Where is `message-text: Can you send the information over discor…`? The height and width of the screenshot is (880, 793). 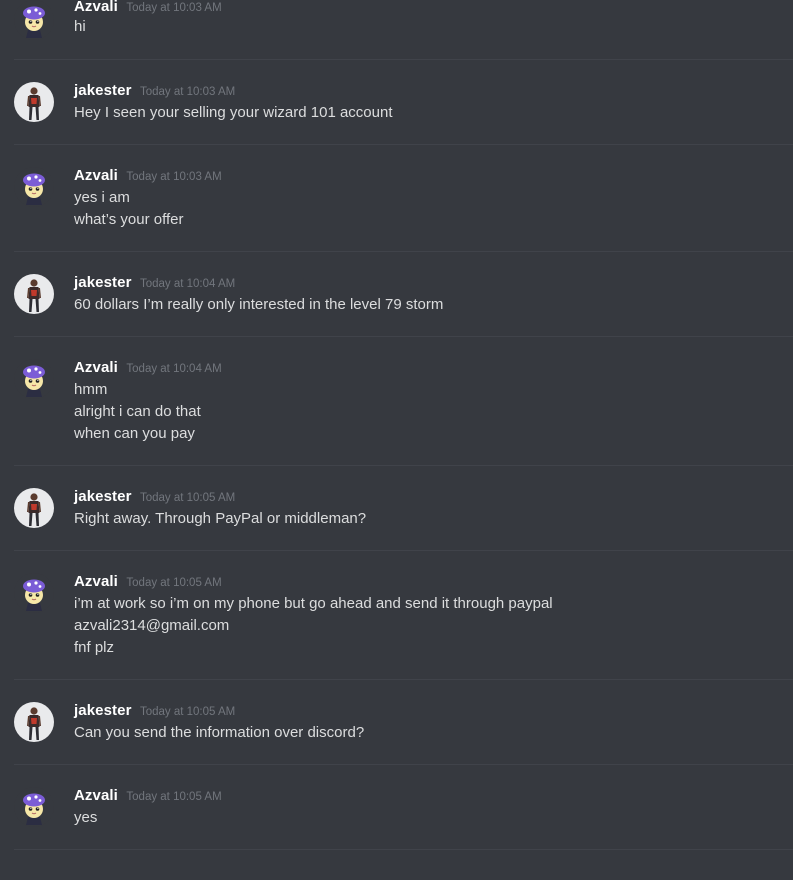
message-text: Can you send the information over discor… is located at coordinates (219, 732).